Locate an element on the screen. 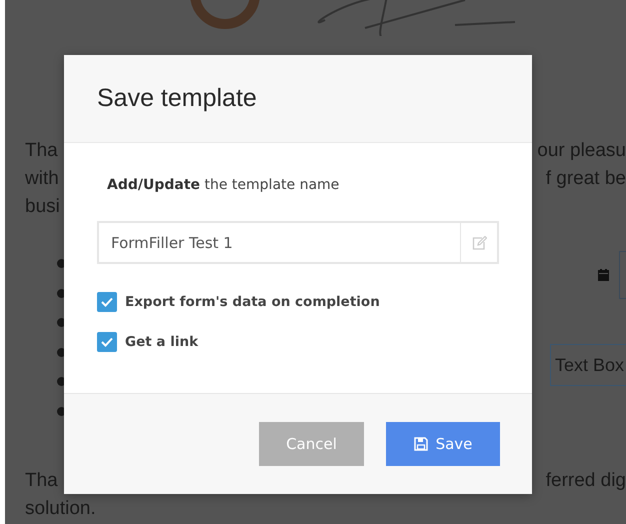 This screenshot has width=626, height=524. checkbox-label: Get a link is located at coordinates (161, 342).